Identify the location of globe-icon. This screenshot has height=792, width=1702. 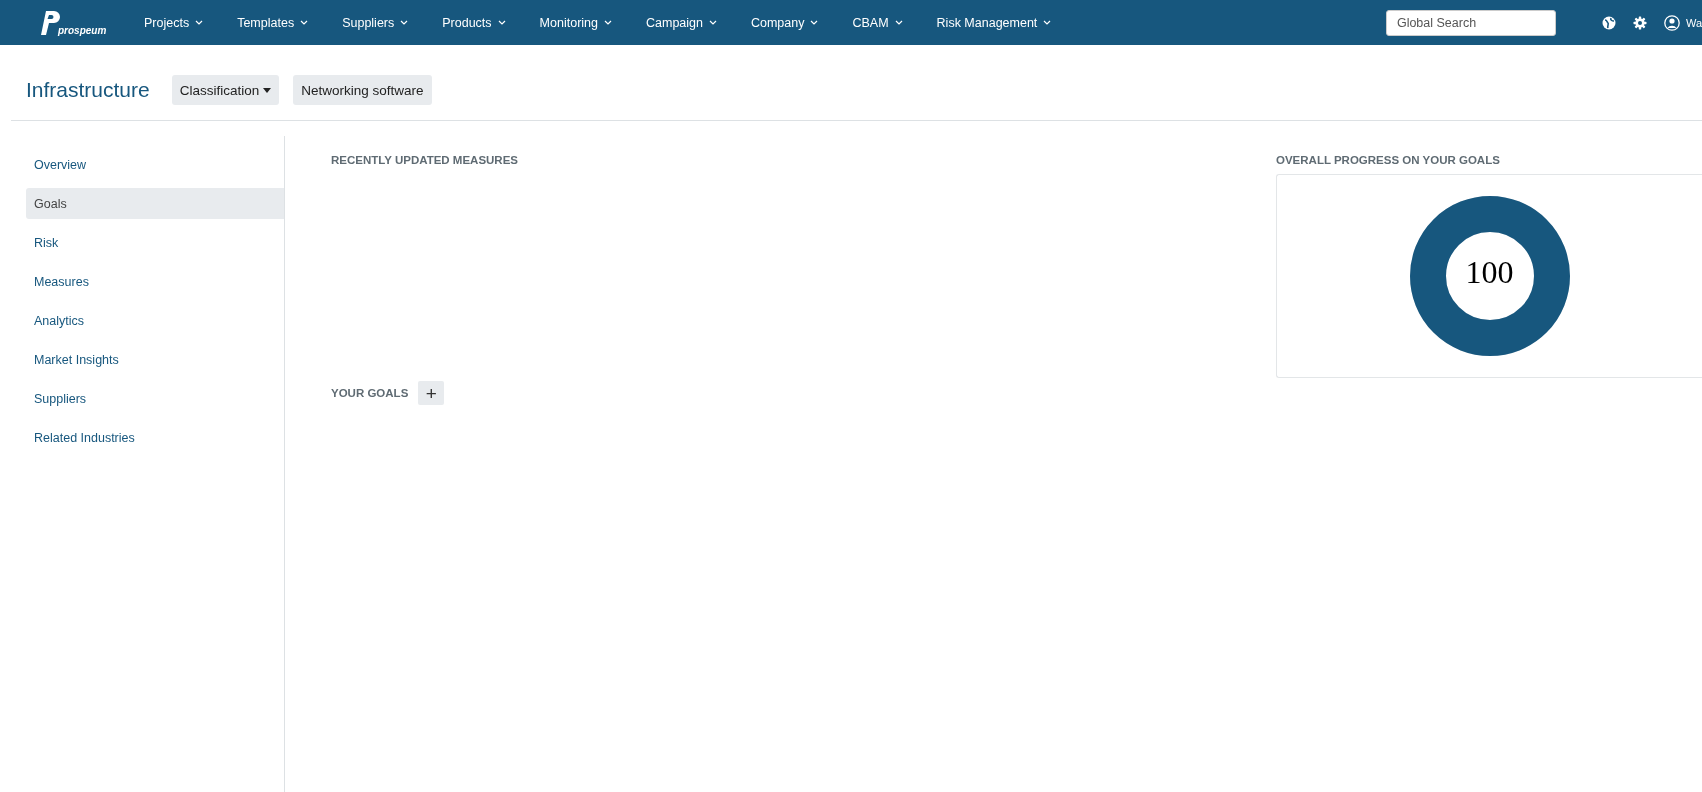
(1608, 22).